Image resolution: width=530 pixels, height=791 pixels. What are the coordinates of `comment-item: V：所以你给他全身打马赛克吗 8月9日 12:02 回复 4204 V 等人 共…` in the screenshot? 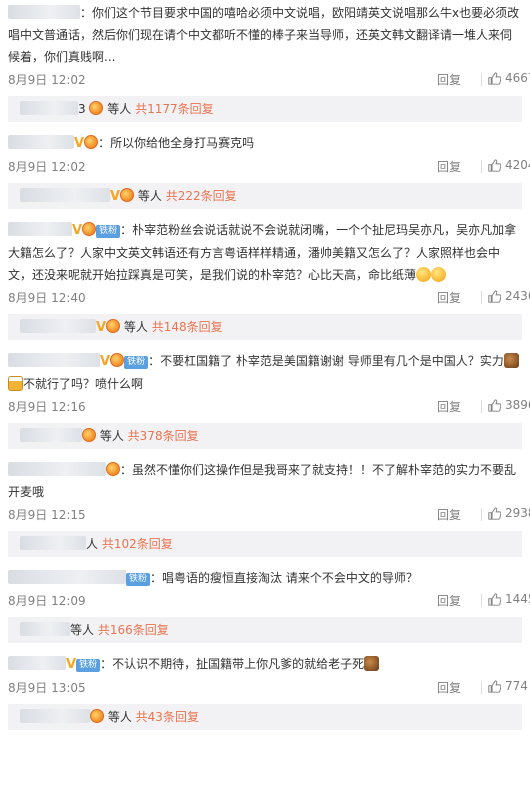 It's located at (265, 168).